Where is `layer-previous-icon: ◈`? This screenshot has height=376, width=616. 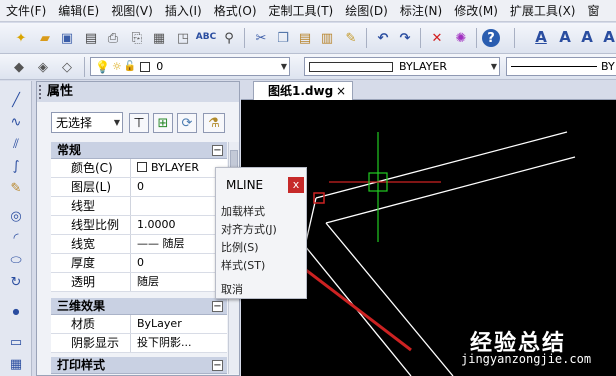
layer-previous-icon: ◈ is located at coordinates (43, 67).